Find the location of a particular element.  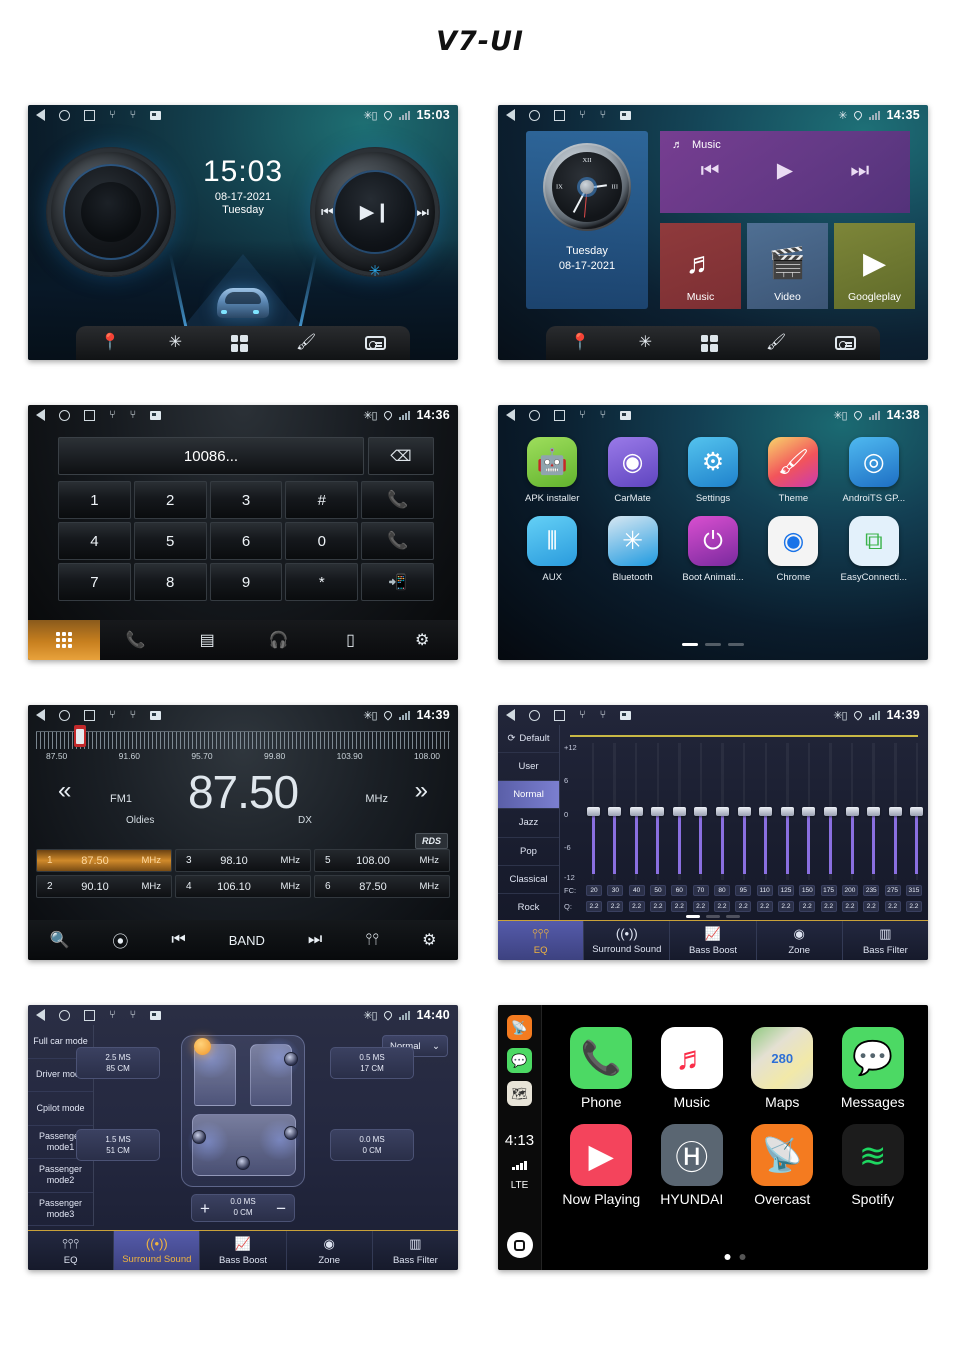

dialer-keypad: 1 2 3 # 📞 4 5 6 0 📞 7 8 9 * 📲 is located at coordinates (246, 541).